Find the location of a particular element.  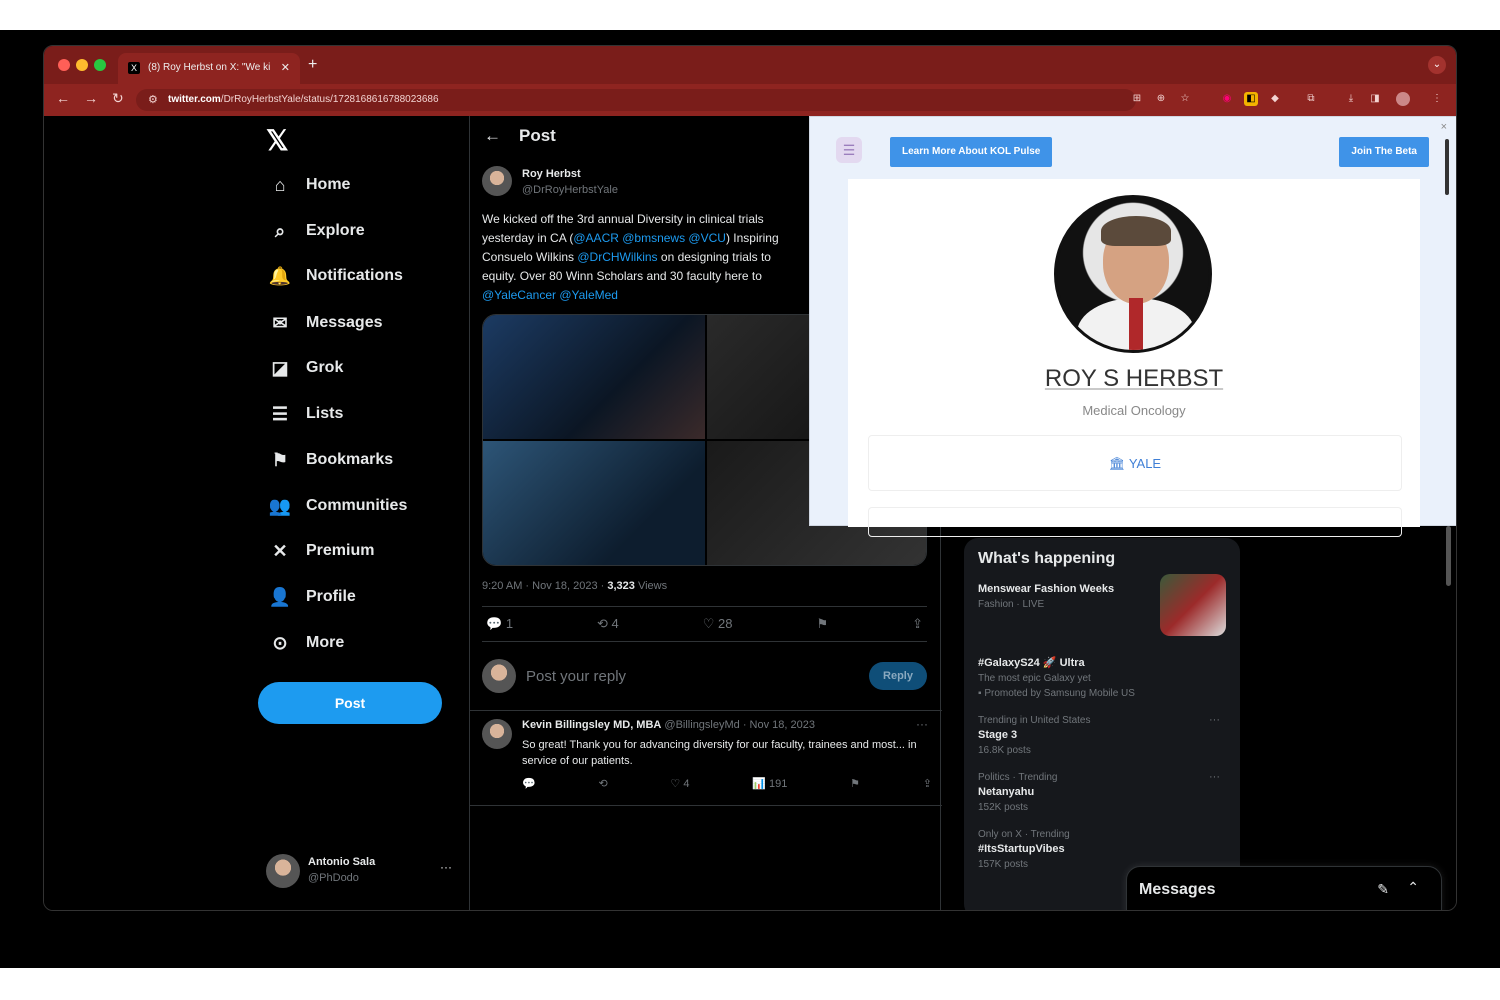

messages-drawer: Messages ✎ ⌃ is located at coordinates (1284, 888).